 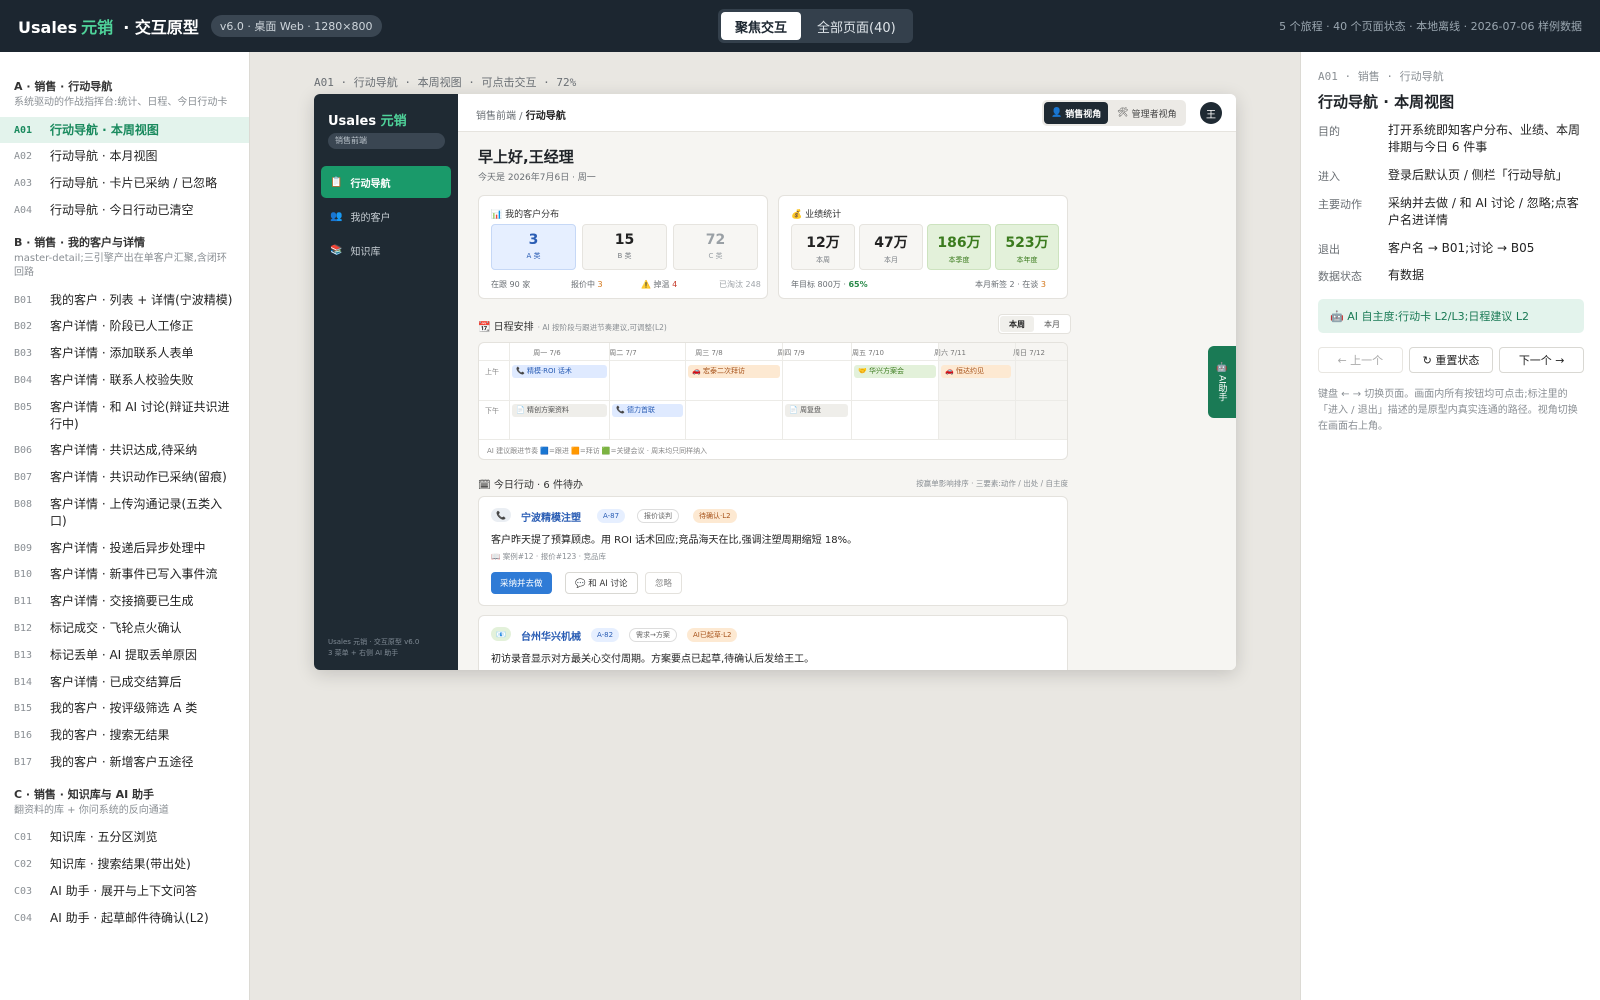 What do you see at coordinates (124, 735) in the screenshot?
I see `page-list-item: B16 我的客户 · 搜索无结果` at bounding box center [124, 735].